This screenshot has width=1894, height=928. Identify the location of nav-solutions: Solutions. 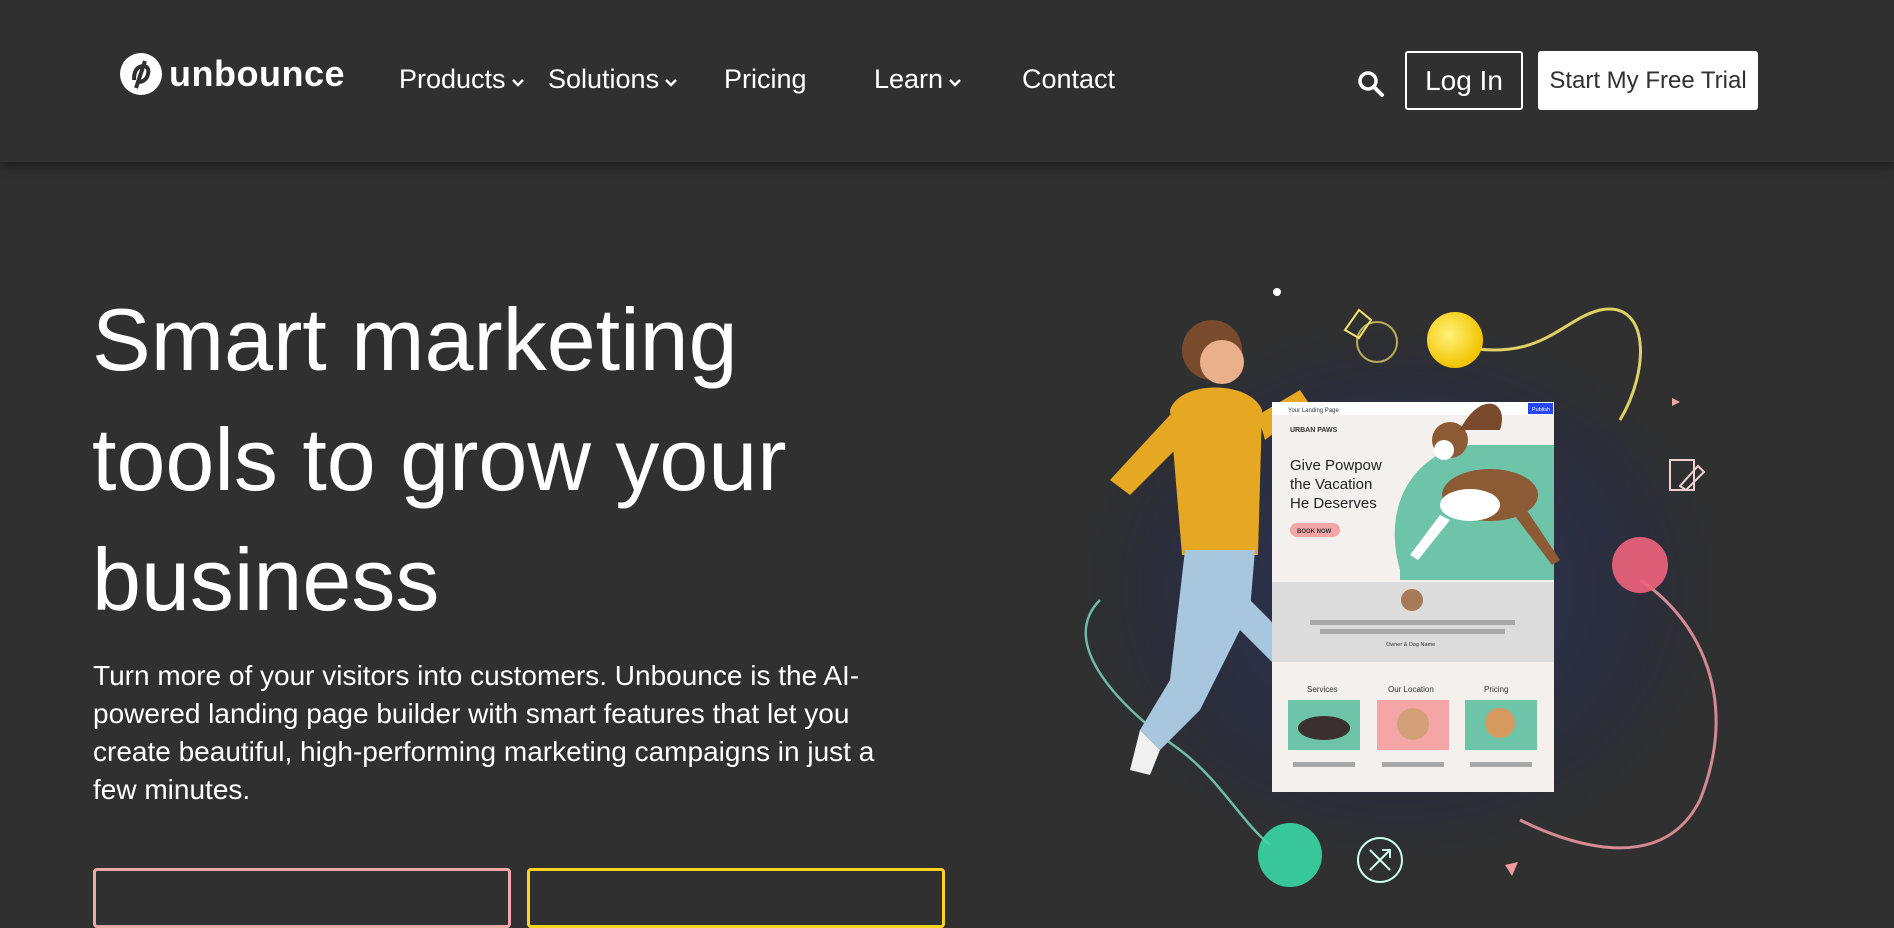
(613, 79).